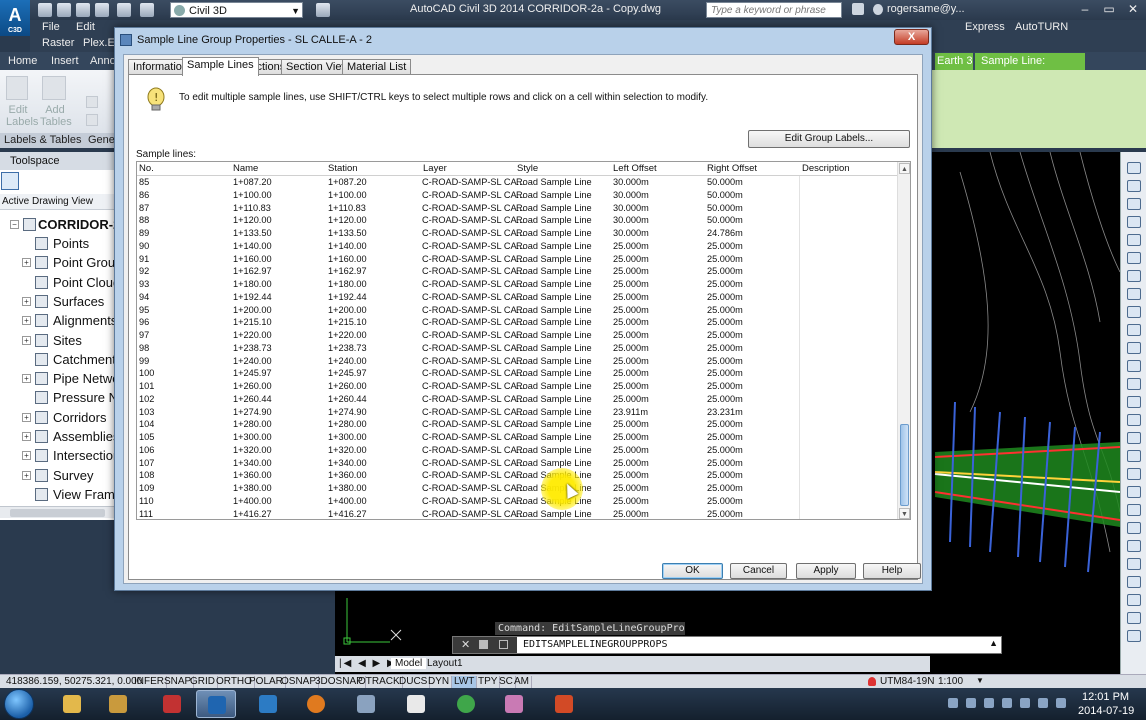  What do you see at coordinates (14, 224) in the screenshot?
I see `collapse-icon: −` at bounding box center [14, 224].